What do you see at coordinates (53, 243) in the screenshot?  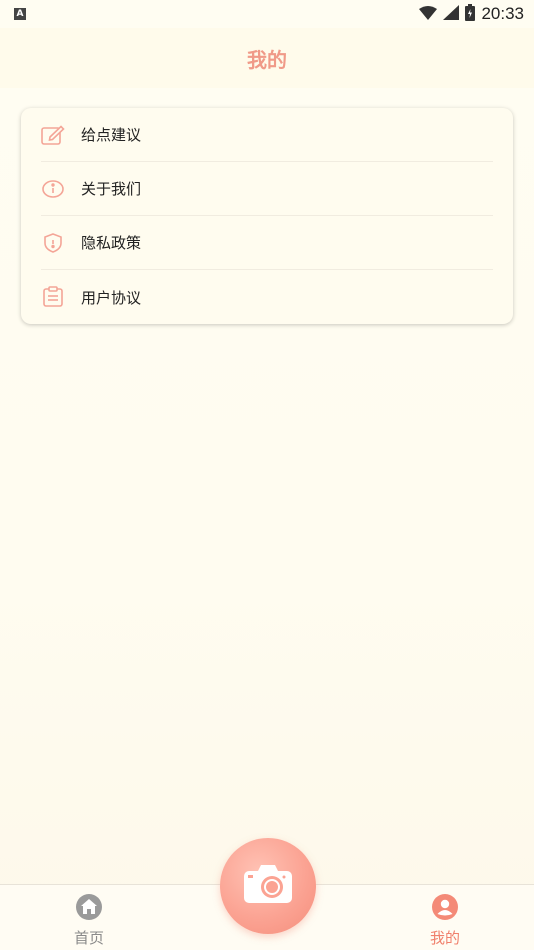 I see `shield-icon` at bounding box center [53, 243].